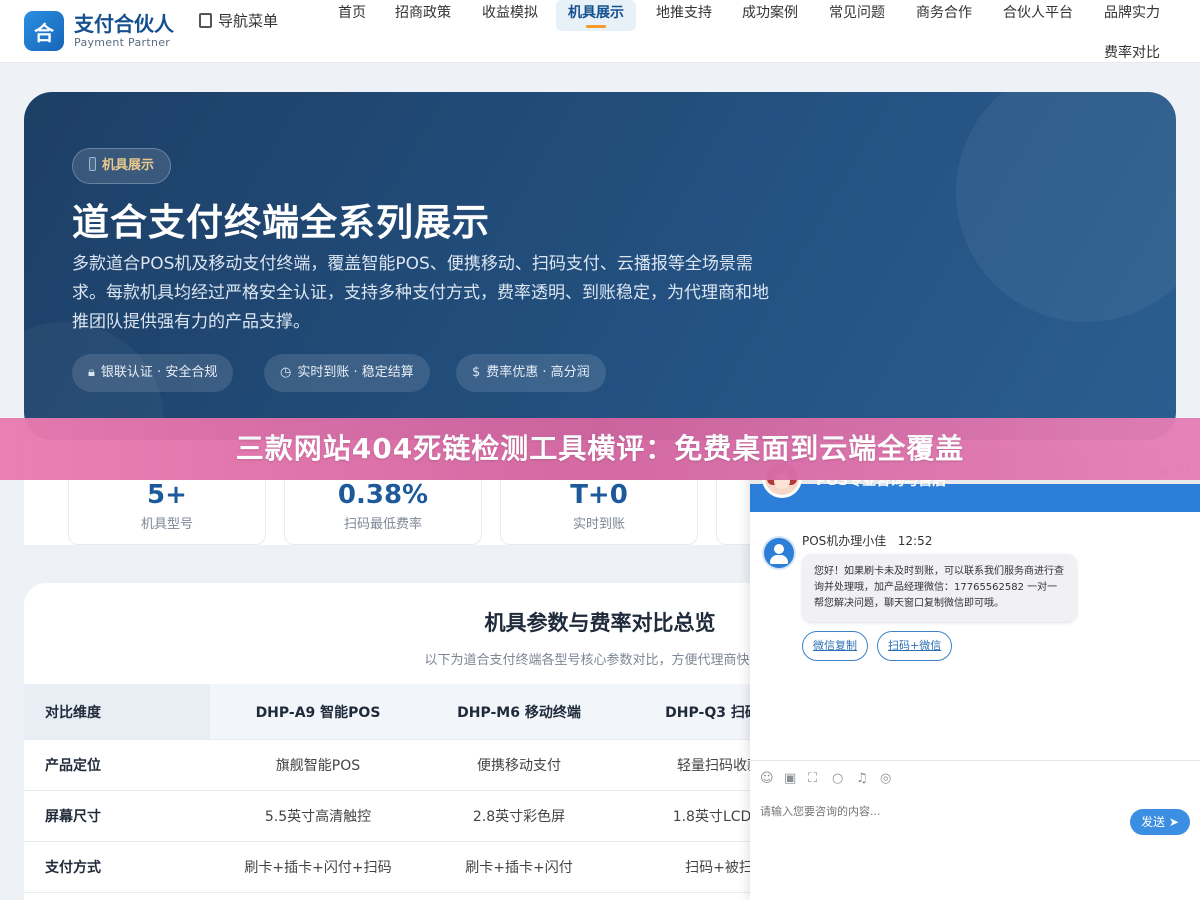 The width and height of the screenshot is (1200, 900). I want to click on send-button: 发送 ➤, so click(1160, 822).